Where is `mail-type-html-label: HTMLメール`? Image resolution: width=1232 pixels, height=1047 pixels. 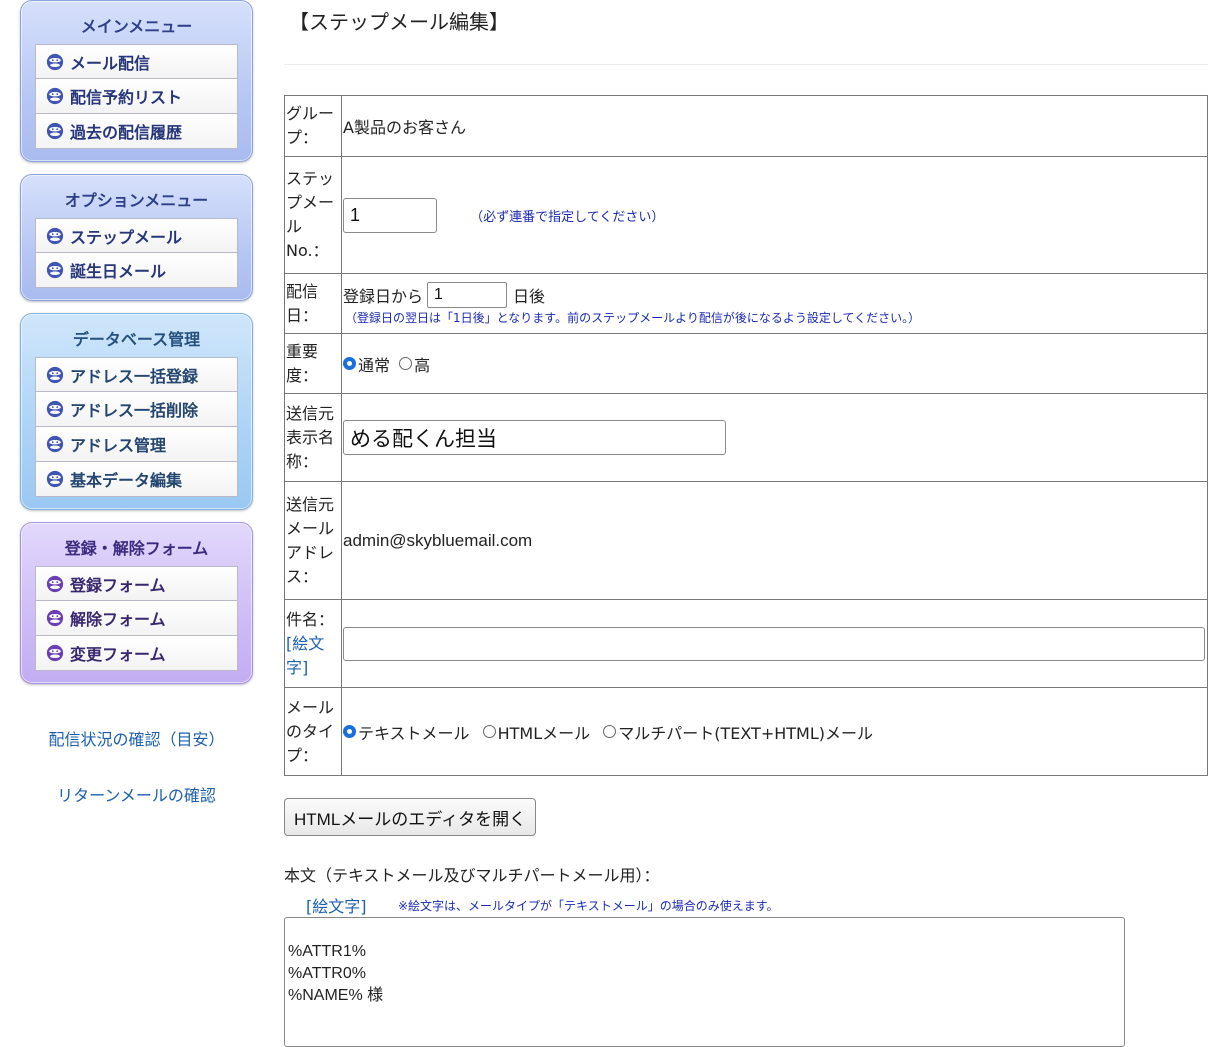
mail-type-html-label: HTMLメール is located at coordinates (544, 733).